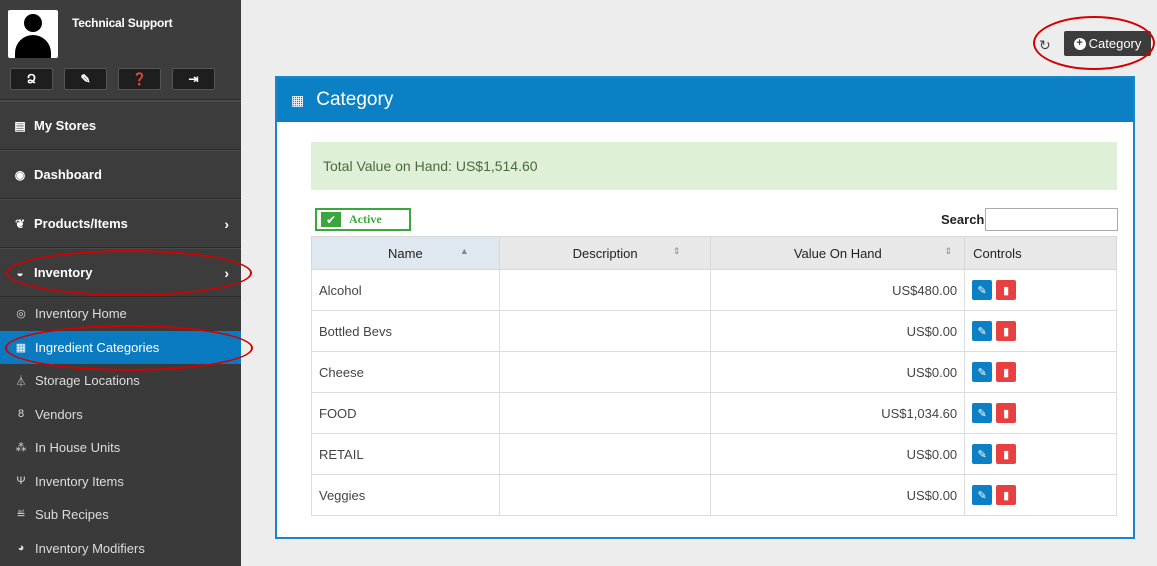 The height and width of the screenshot is (566, 1157). Describe the element at coordinates (405, 372) in the screenshot. I see `cell-name: Cheese` at that location.